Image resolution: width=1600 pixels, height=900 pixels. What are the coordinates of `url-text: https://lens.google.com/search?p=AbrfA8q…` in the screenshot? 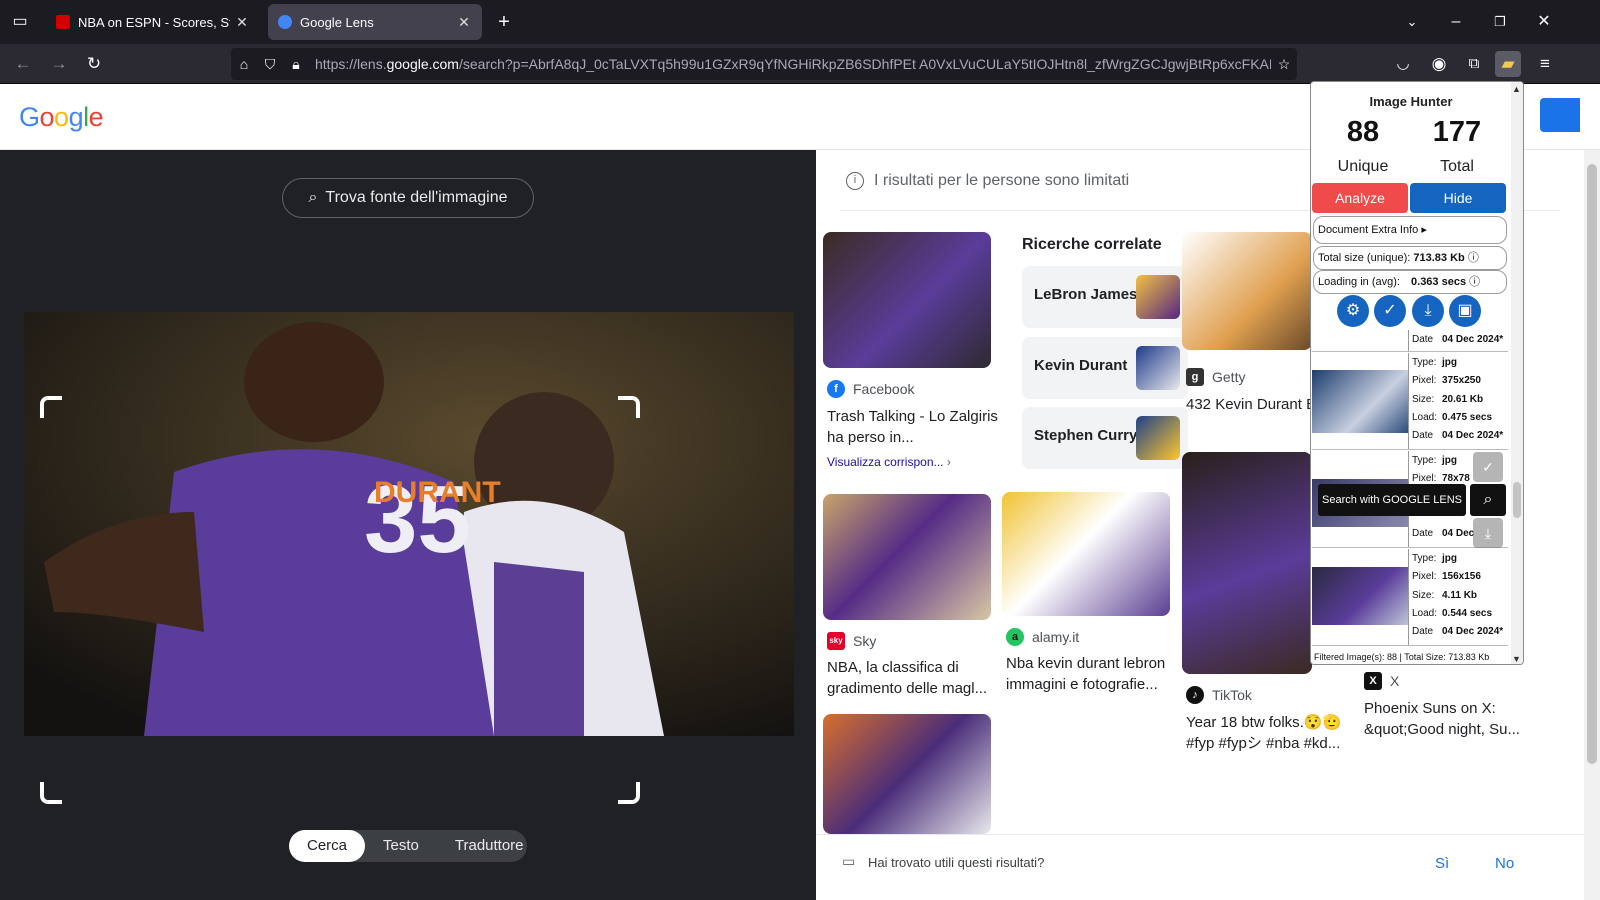 It's located at (790, 64).